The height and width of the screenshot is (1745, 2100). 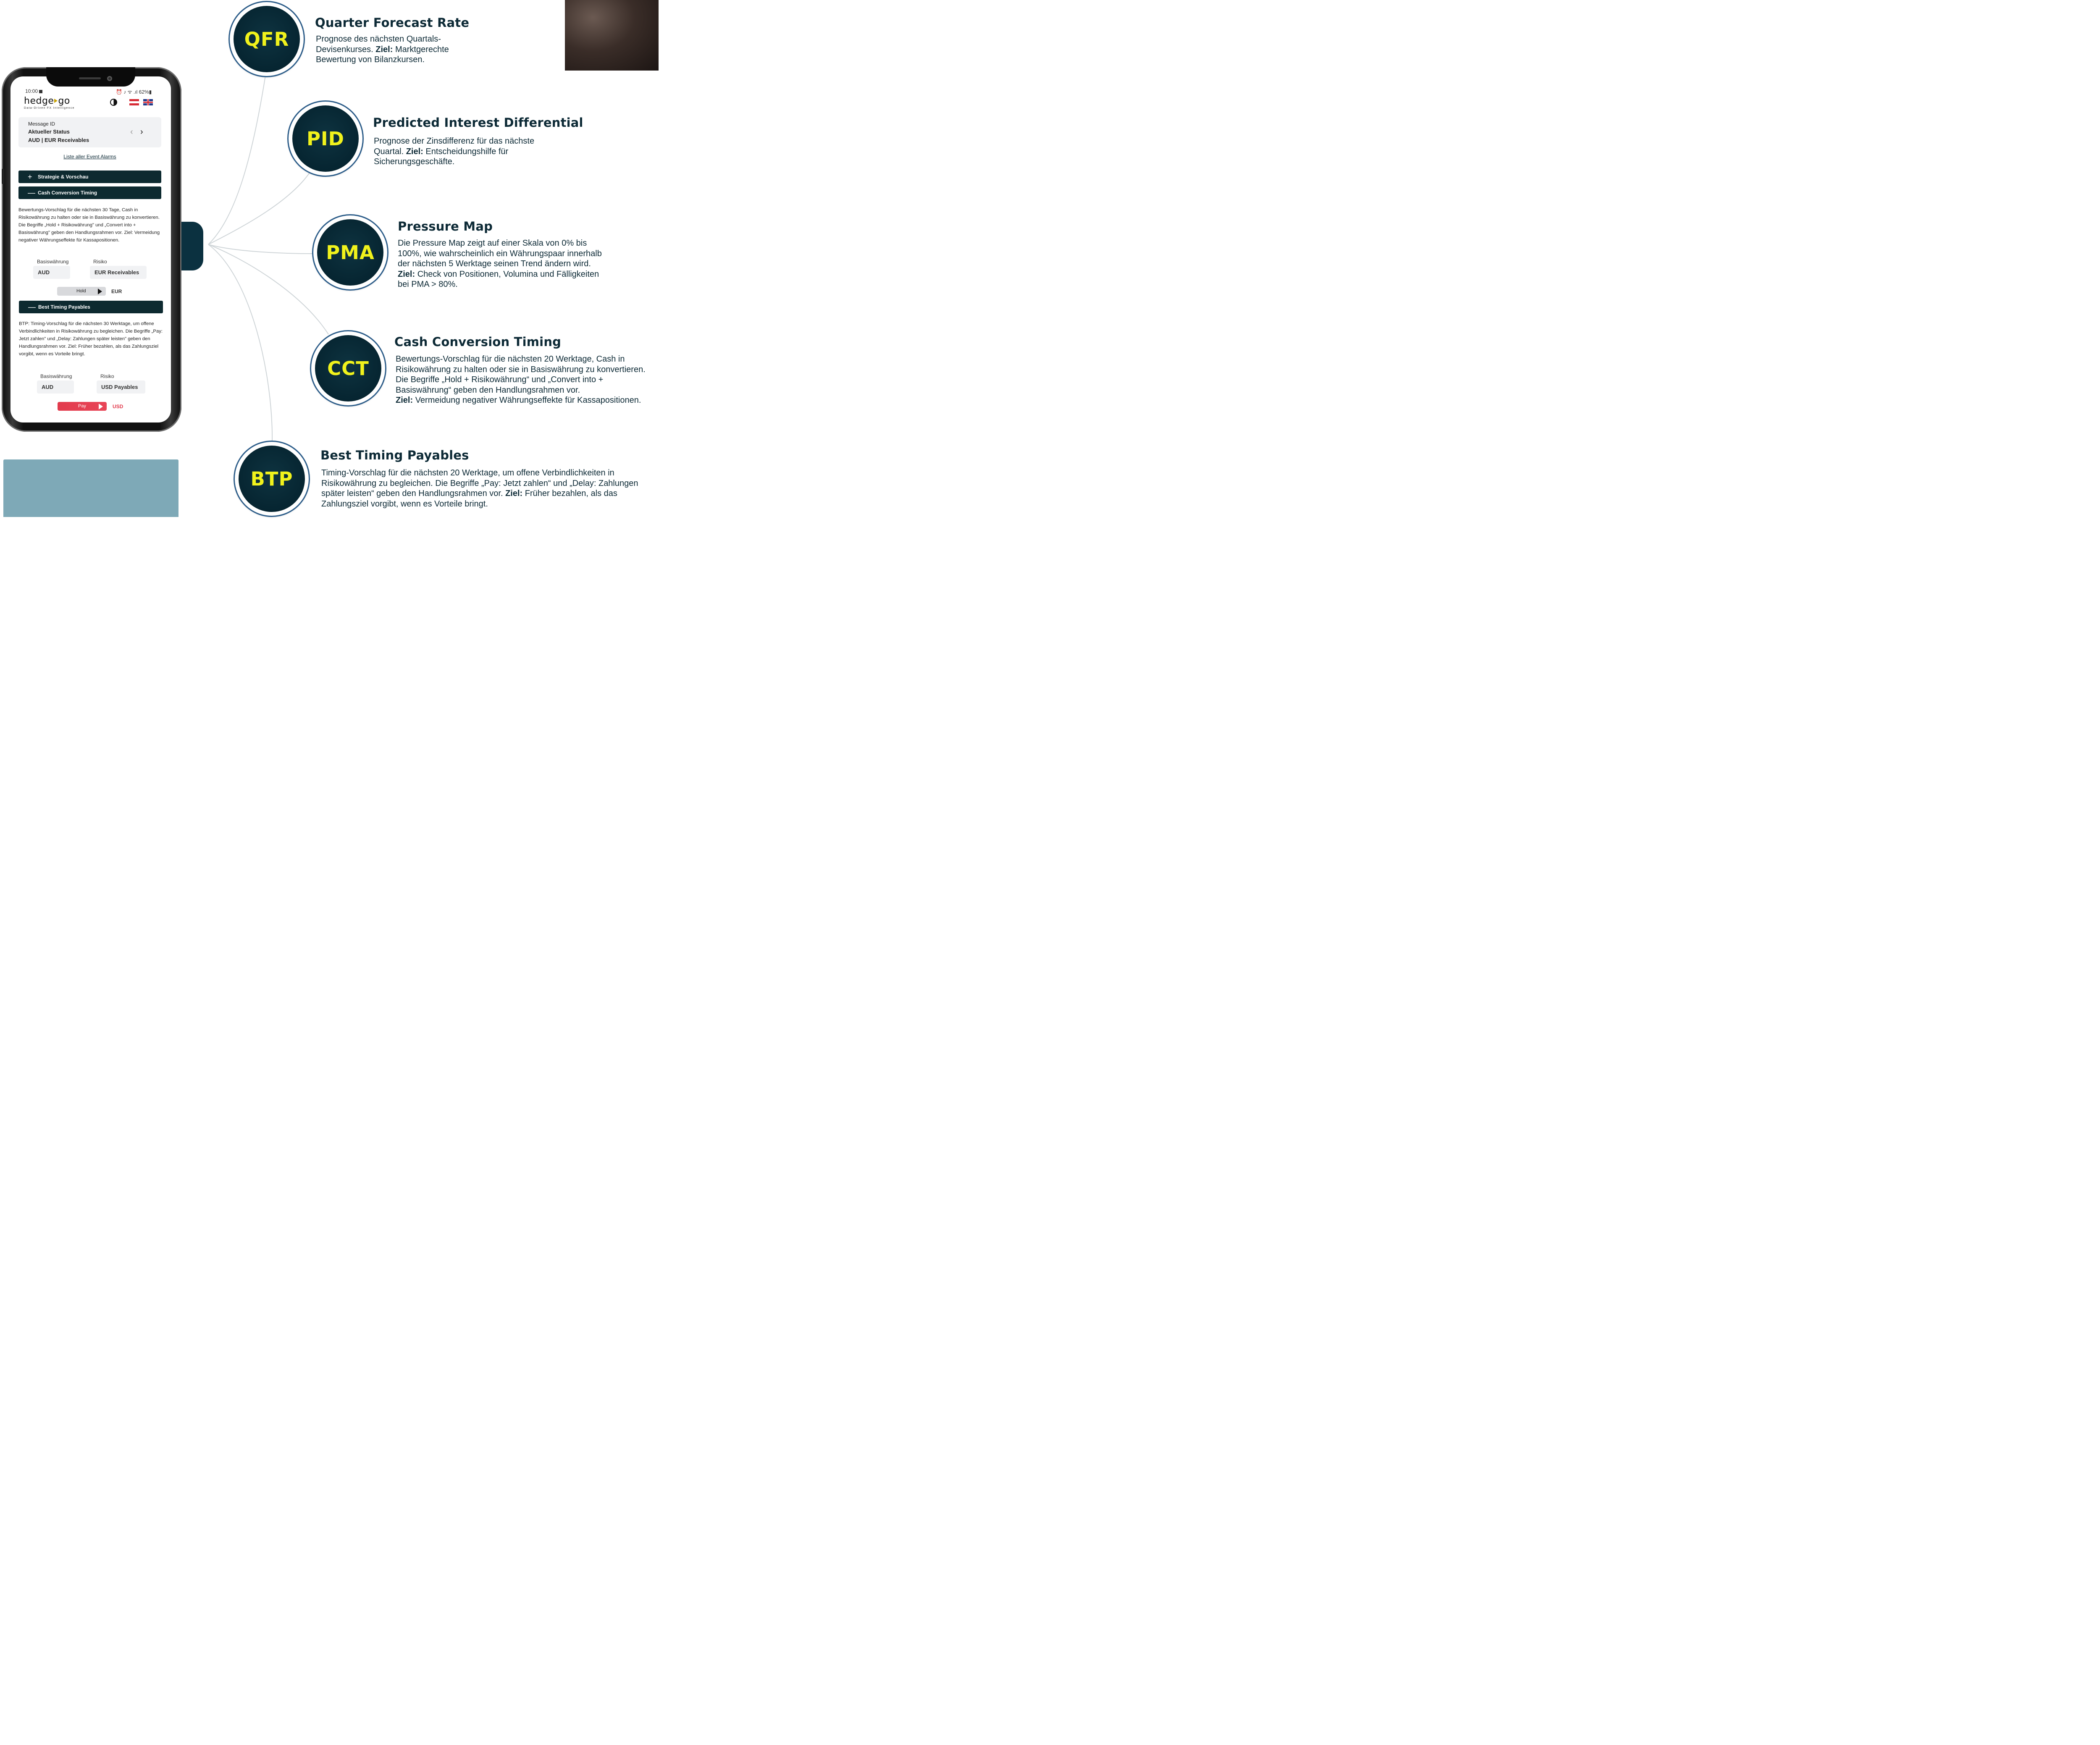 I want to click on pay-label: Pay, so click(x=82, y=406).